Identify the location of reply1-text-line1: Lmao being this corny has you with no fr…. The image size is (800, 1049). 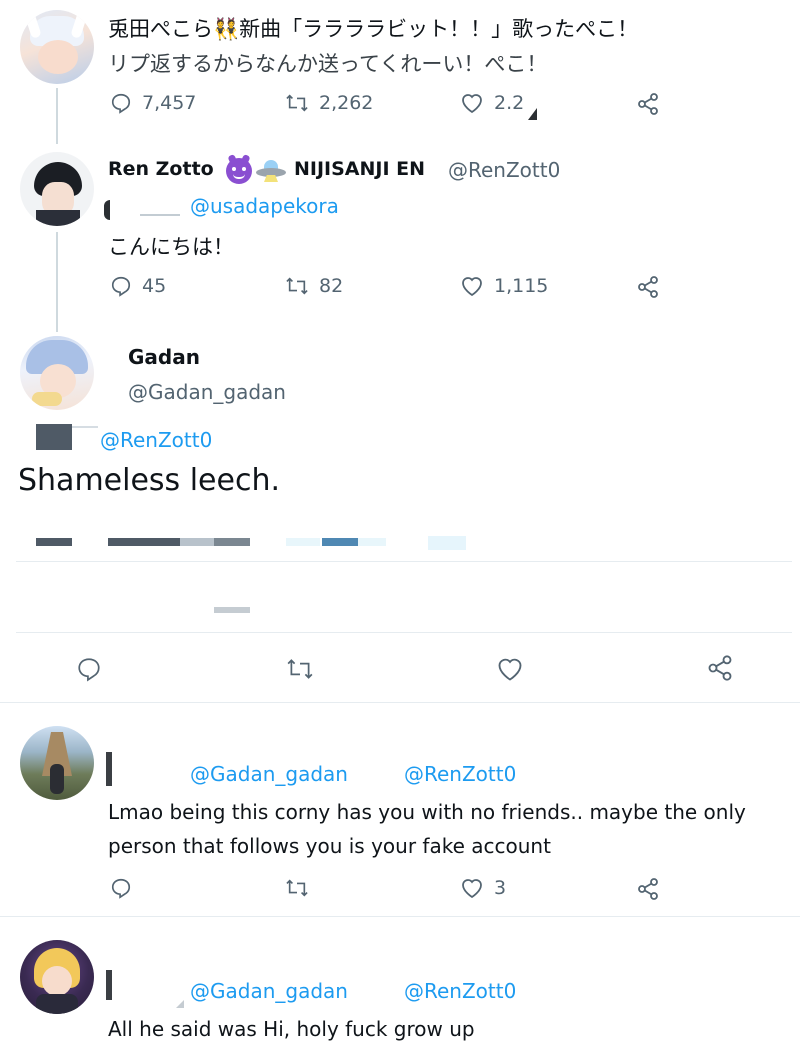
(427, 812).